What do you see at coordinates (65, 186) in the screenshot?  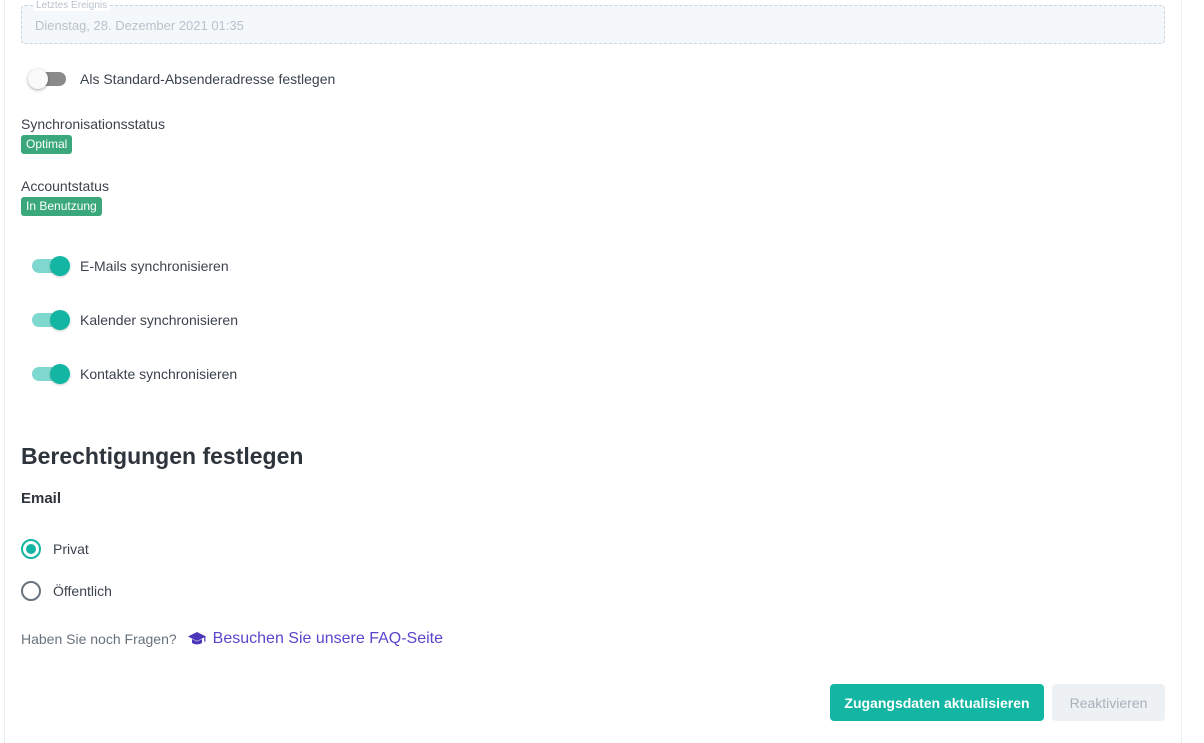 I see `account-status-label: Accountstatus` at bounding box center [65, 186].